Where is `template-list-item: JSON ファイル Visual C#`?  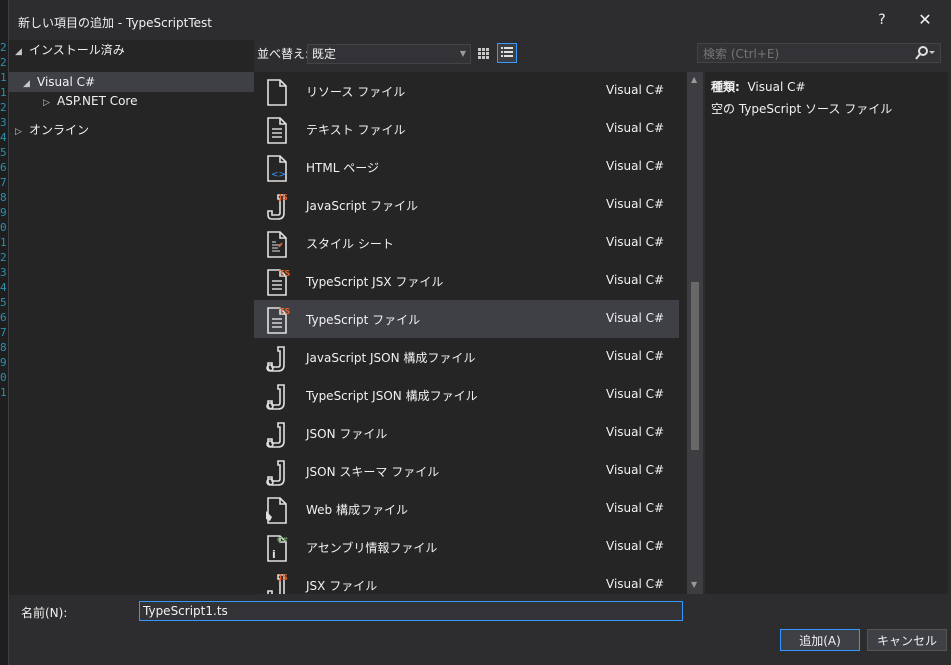
template-list-item: JSON ファイル Visual C# is located at coordinates (466, 433).